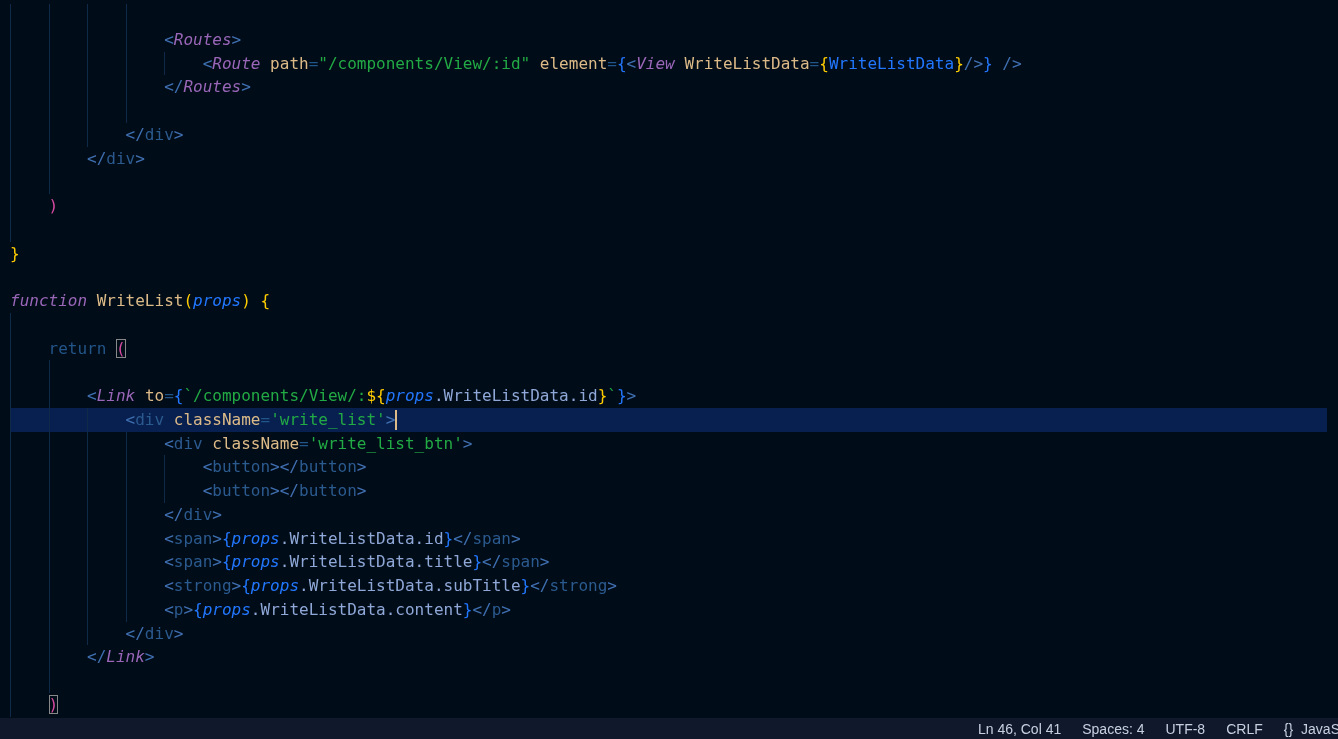 The width and height of the screenshot is (1338, 739). I want to click on code-line: </Link>, so click(120, 657).